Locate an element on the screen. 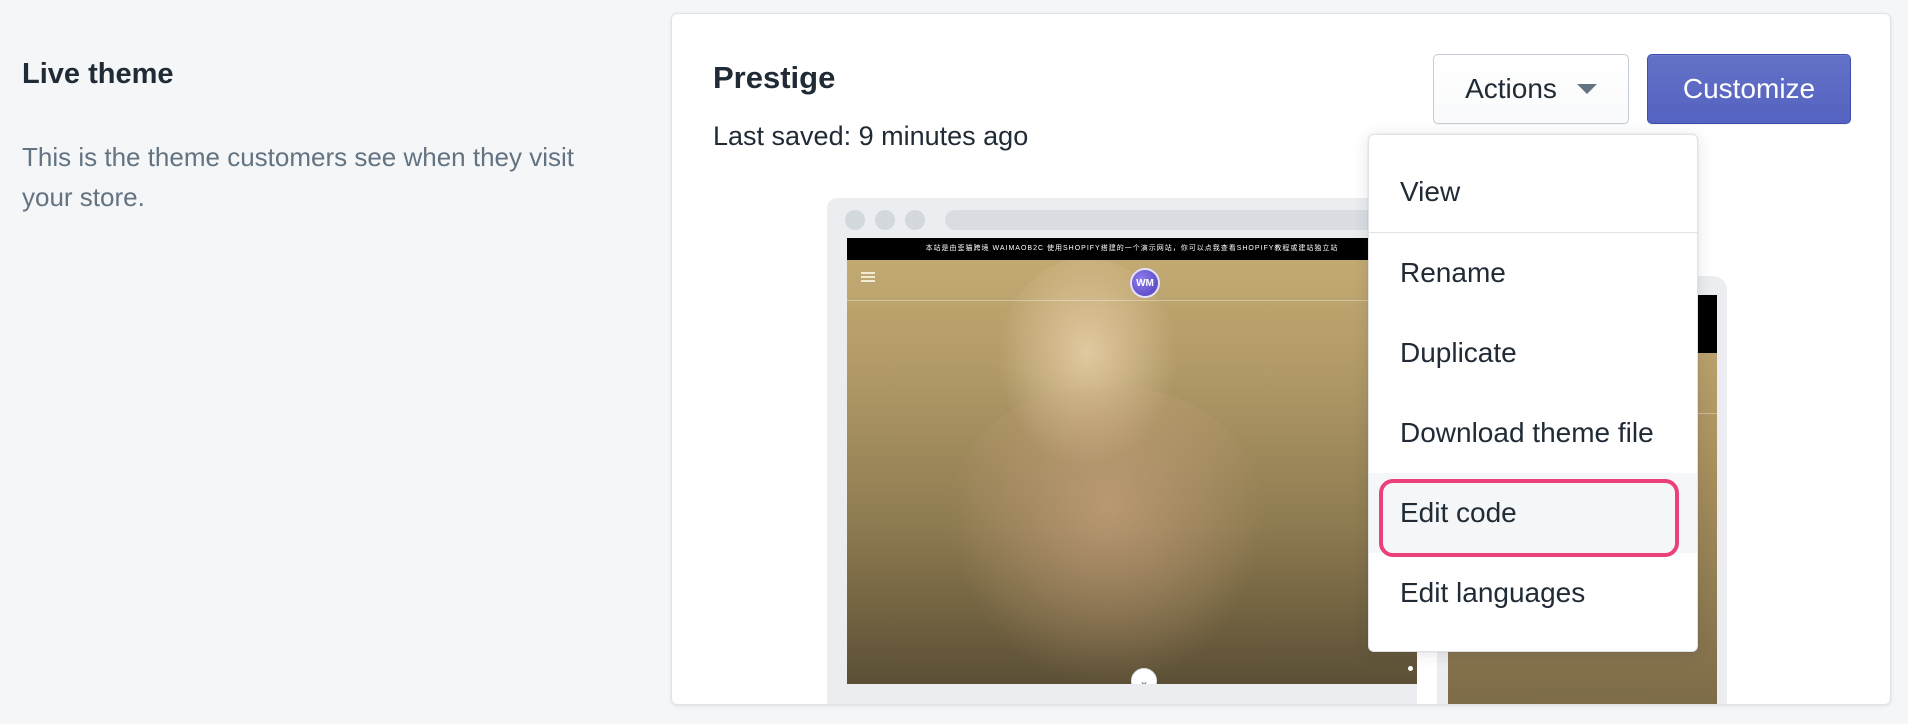 The image size is (1908, 724). caret-down-icon is located at coordinates (1586, 89).